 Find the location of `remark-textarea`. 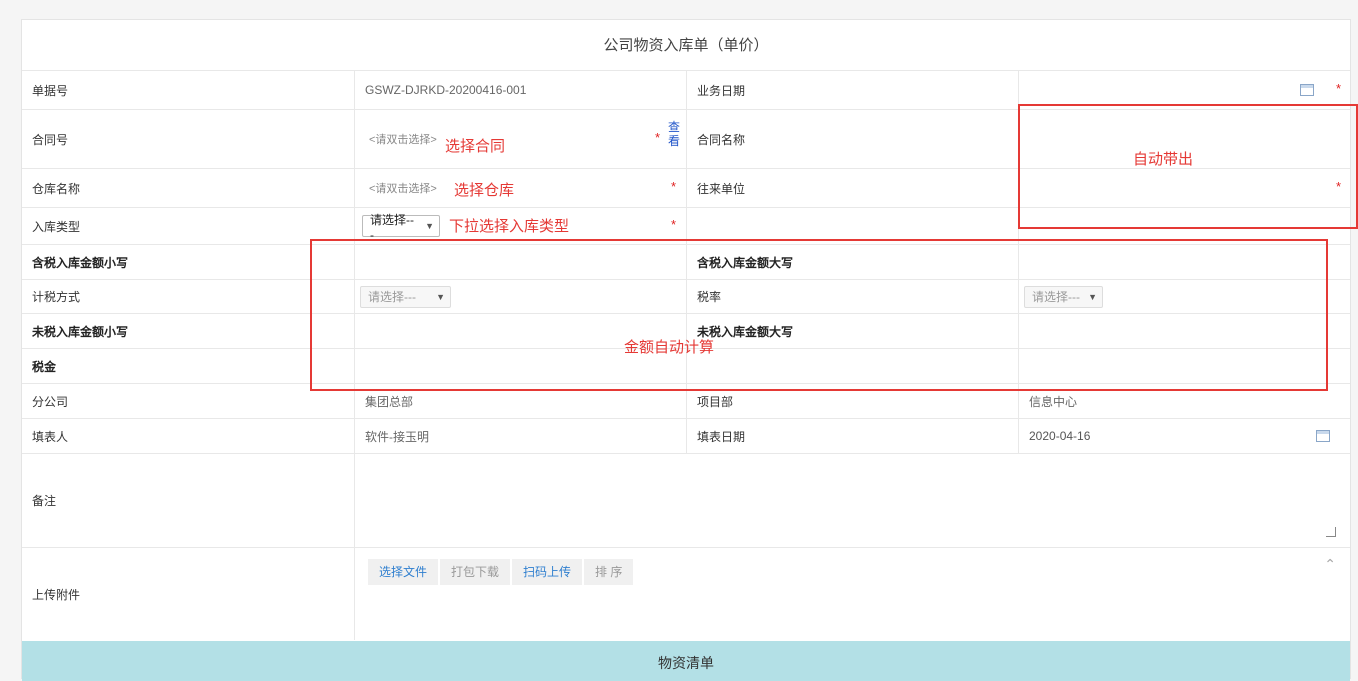

remark-textarea is located at coordinates (852, 500).